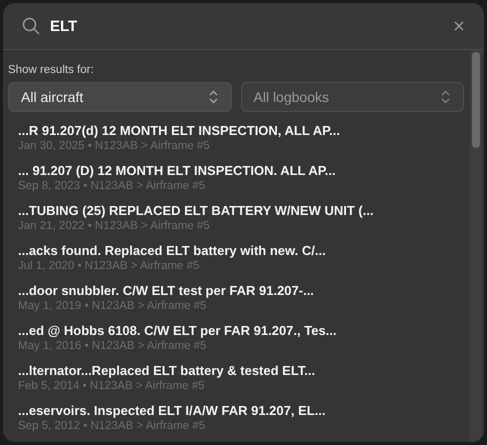  What do you see at coordinates (31, 26) in the screenshot?
I see `search-icon` at bounding box center [31, 26].